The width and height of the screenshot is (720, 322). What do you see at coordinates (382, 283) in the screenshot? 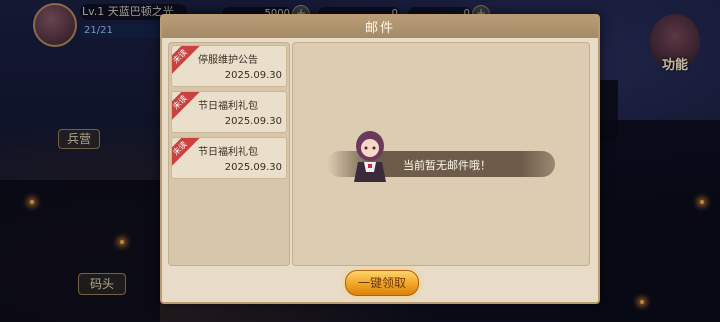
I see `claim-all-button: 一键领取` at bounding box center [382, 283].